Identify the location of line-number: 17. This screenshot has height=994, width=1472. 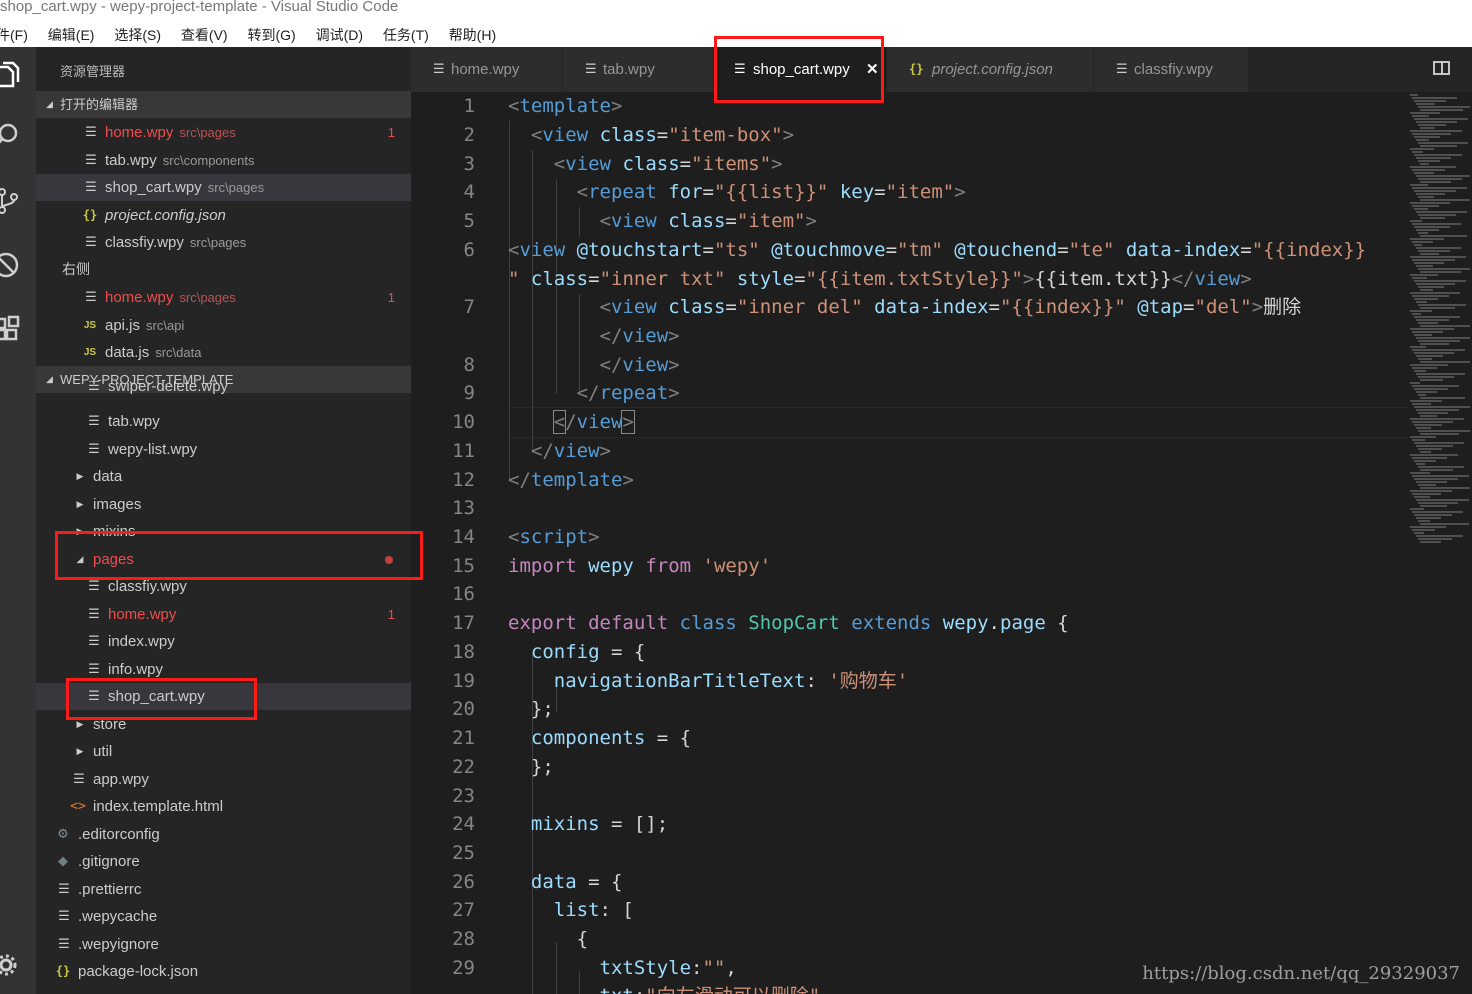
(463, 623).